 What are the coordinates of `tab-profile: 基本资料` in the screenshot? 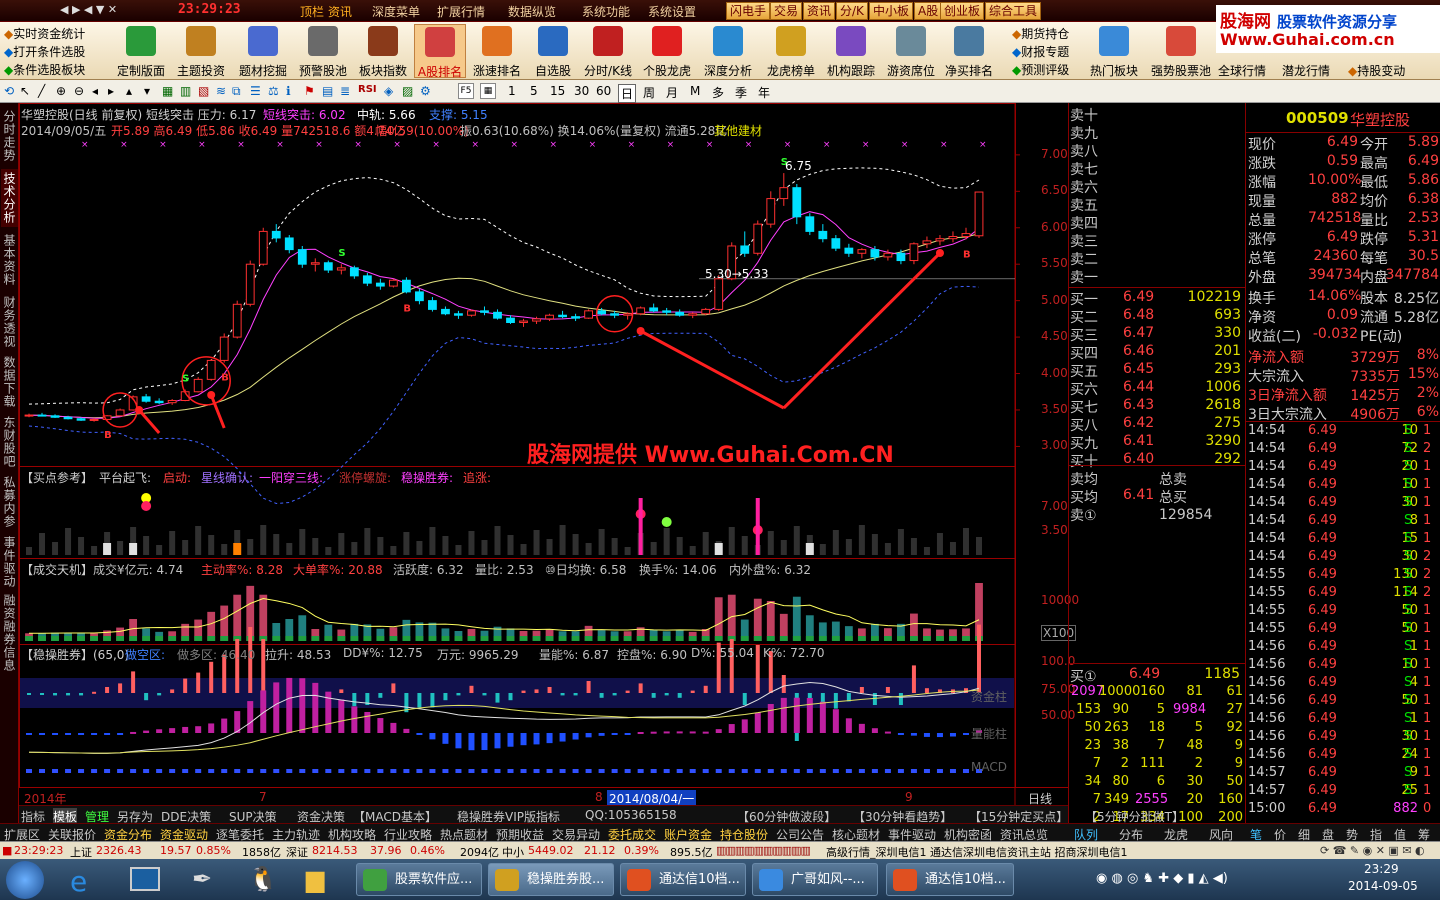 It's located at (9, 260).